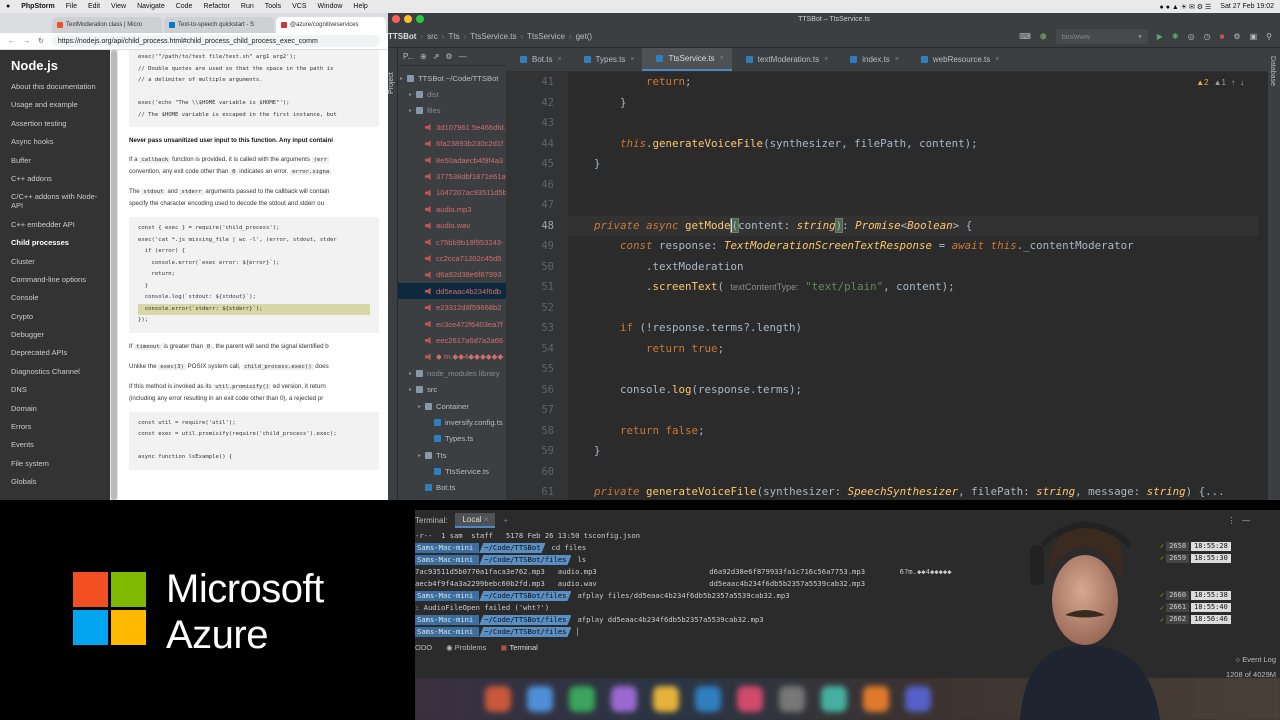 This screenshot has height=720, width=1280. What do you see at coordinates (55, 408) in the screenshot?
I see `docs-nav-item: Domain` at bounding box center [55, 408].